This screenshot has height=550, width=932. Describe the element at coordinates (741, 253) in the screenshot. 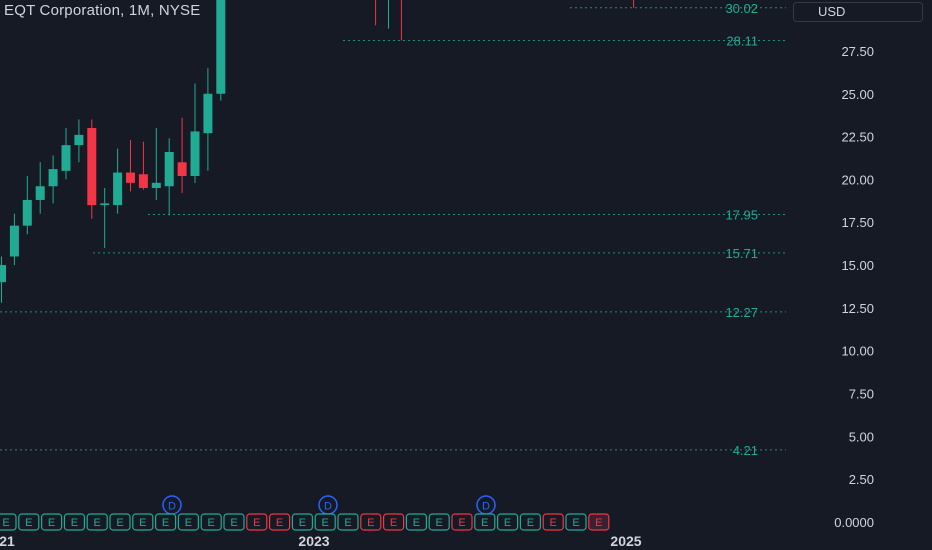

I see `level-label: 15.71` at that location.